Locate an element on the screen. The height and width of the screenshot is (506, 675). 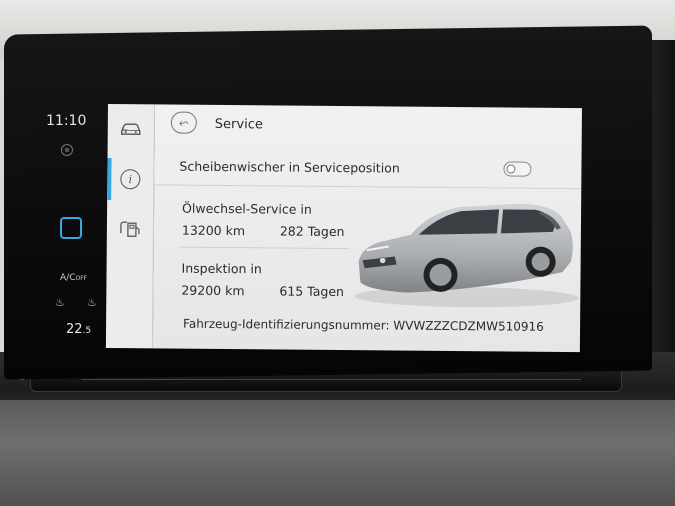
nav-info: i is located at coordinates (130, 179).